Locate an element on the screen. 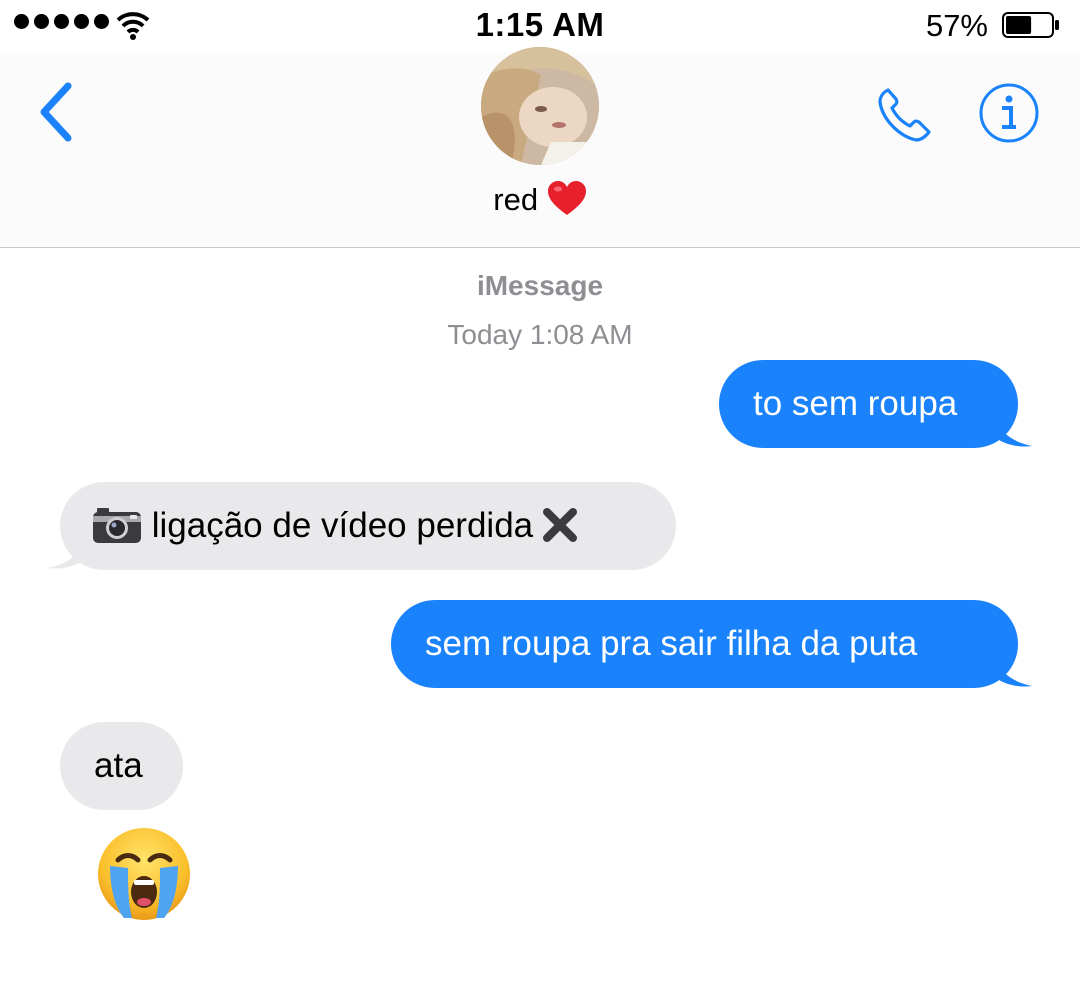 Image resolution: width=1080 pixels, height=989 pixels. status-bar: 1:15 AM 57% is located at coordinates (540, 26).